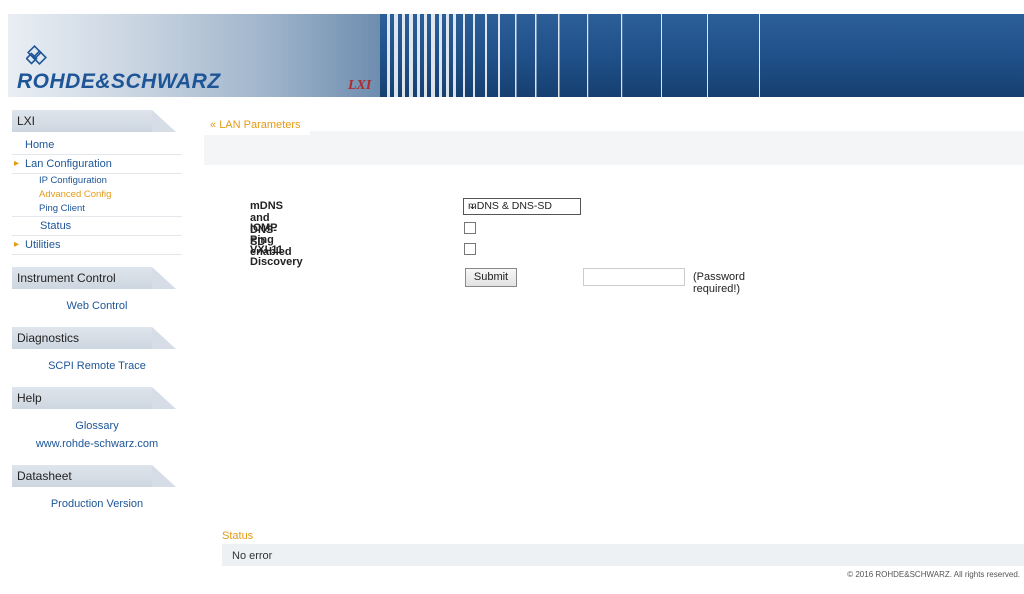 The width and height of the screenshot is (1024, 594). I want to click on status-message: No error, so click(252, 556).